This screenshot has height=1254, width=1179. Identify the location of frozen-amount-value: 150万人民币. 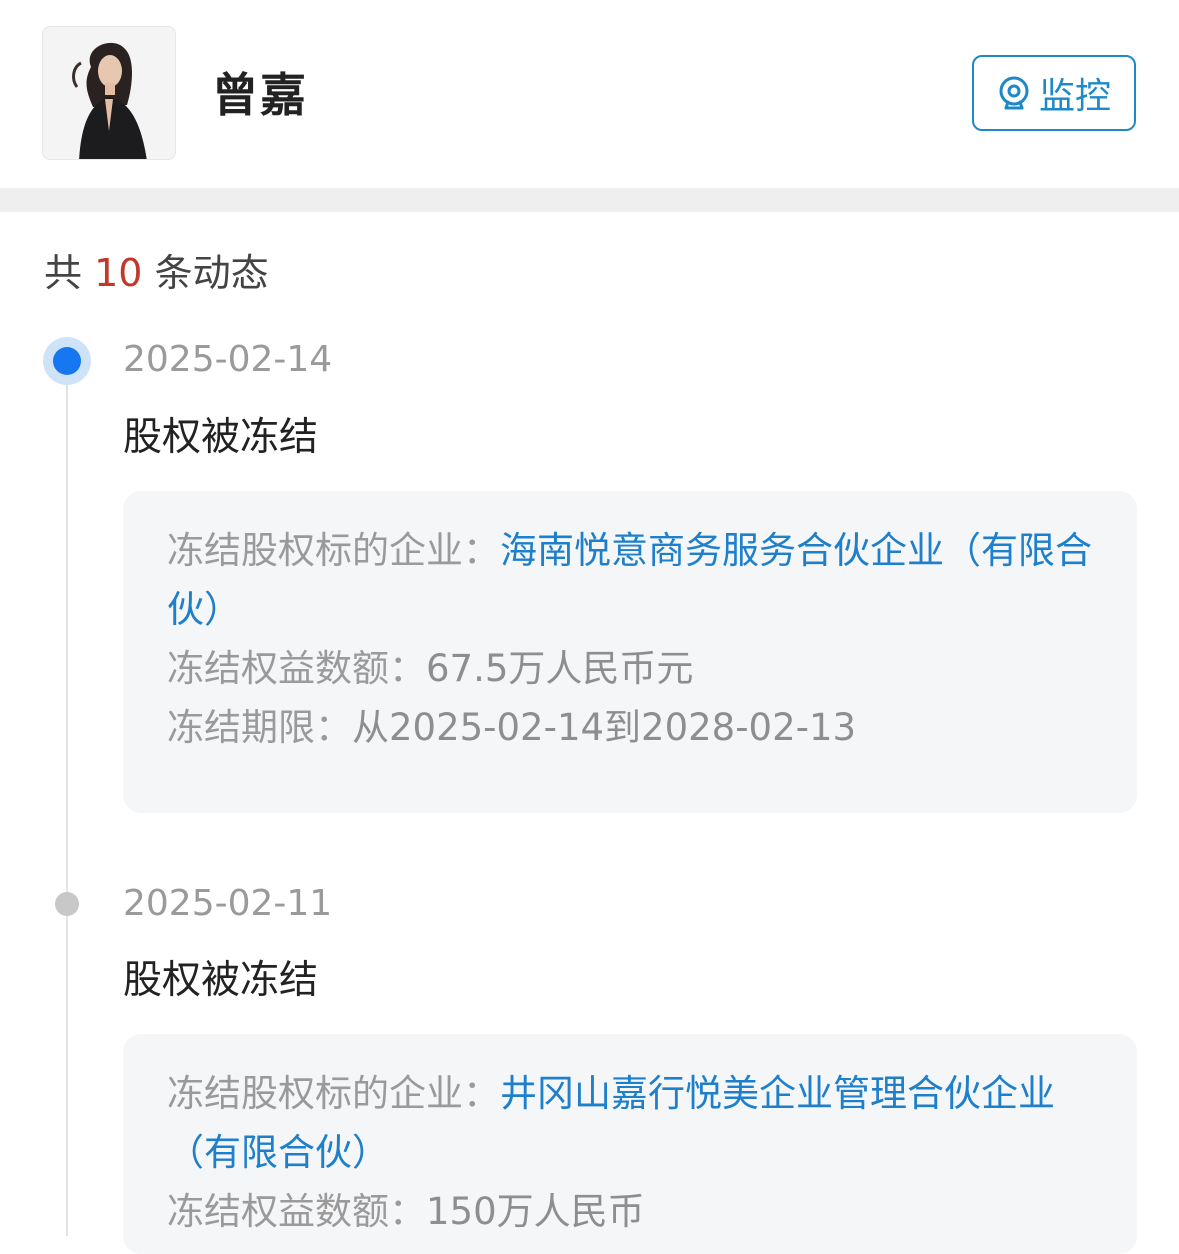
(535, 1211).